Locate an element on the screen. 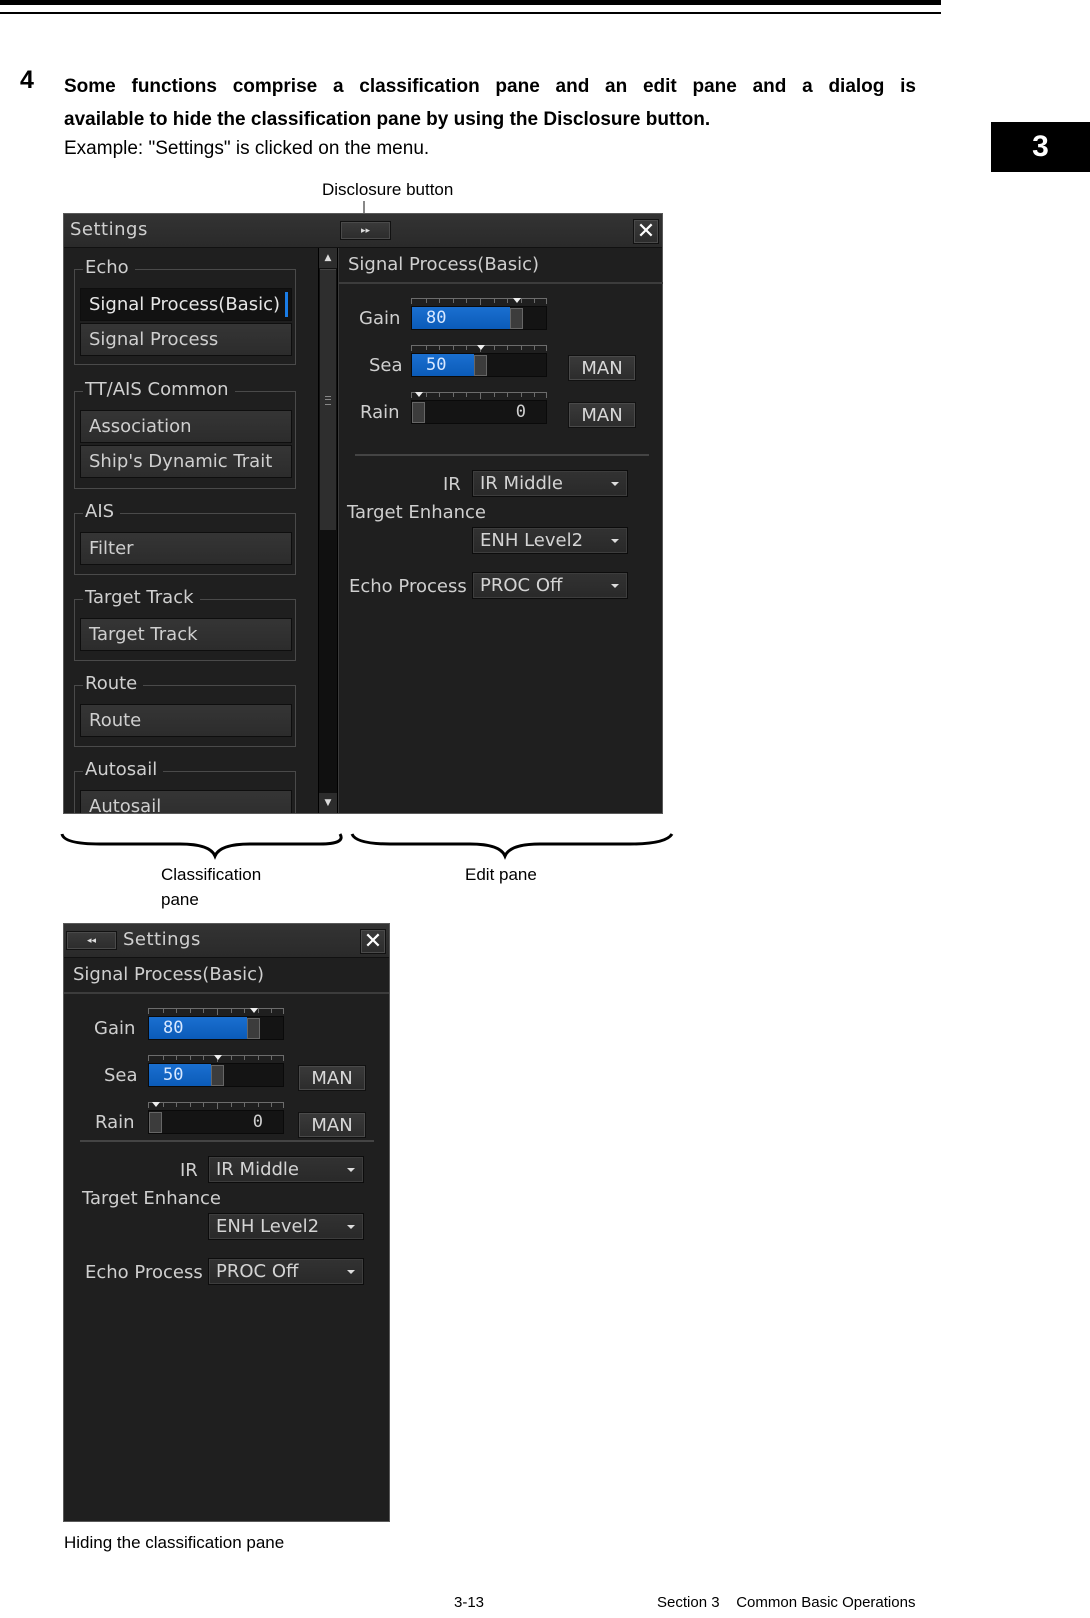 Image resolution: width=1090 pixels, height=1618 pixels. label-classification-line2: pane is located at coordinates (180, 899).